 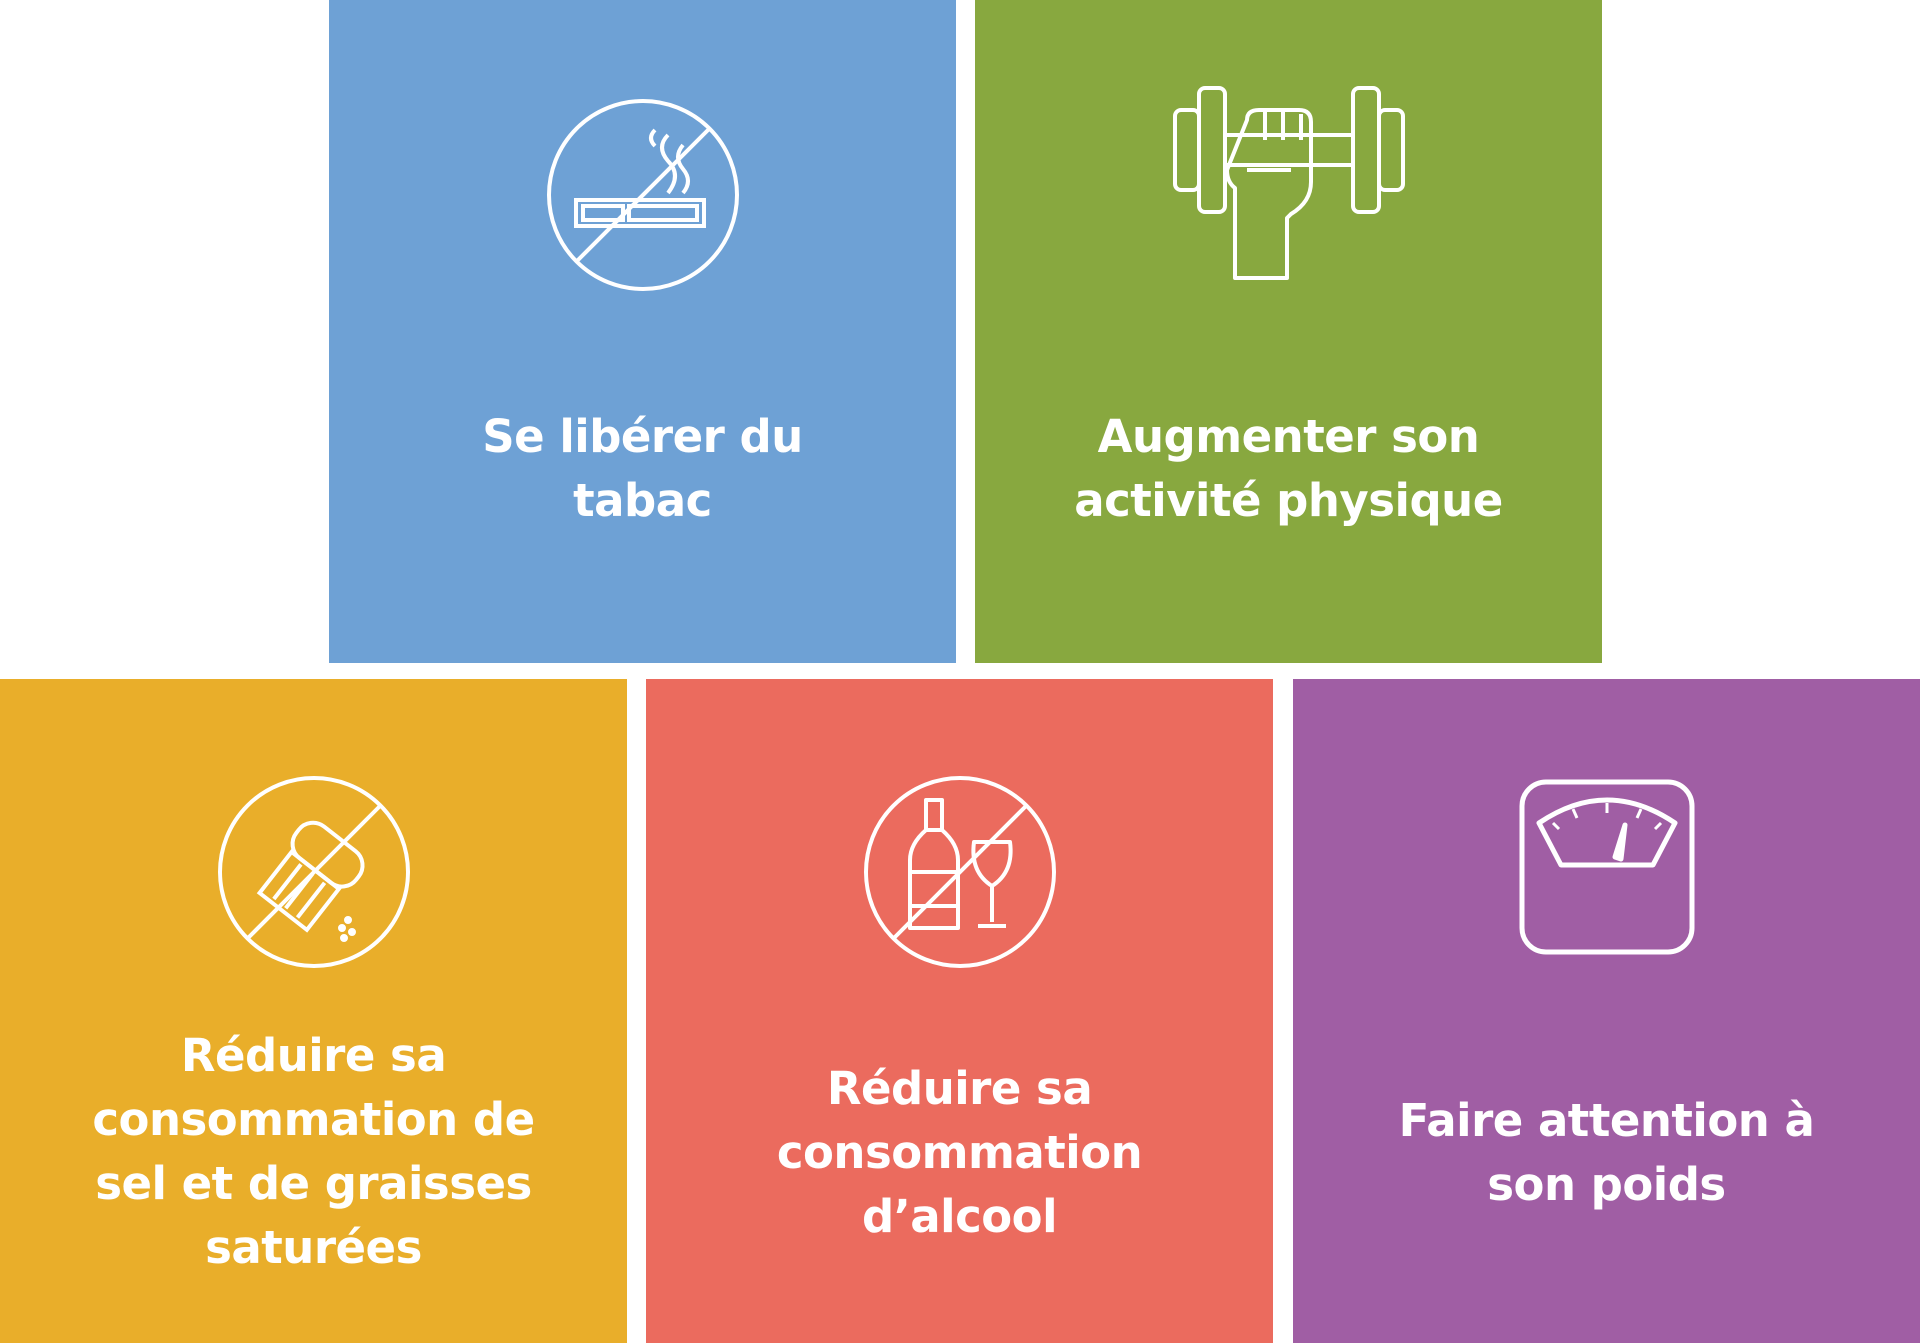 I want to click on no-salt-icon, so click(x=314, y=872).